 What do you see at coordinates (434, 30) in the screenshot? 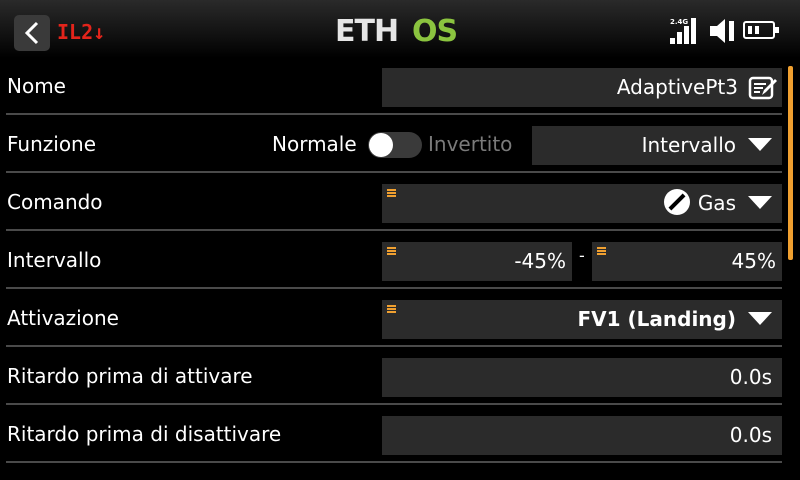
I see `svg-text: OS` at bounding box center [434, 30].